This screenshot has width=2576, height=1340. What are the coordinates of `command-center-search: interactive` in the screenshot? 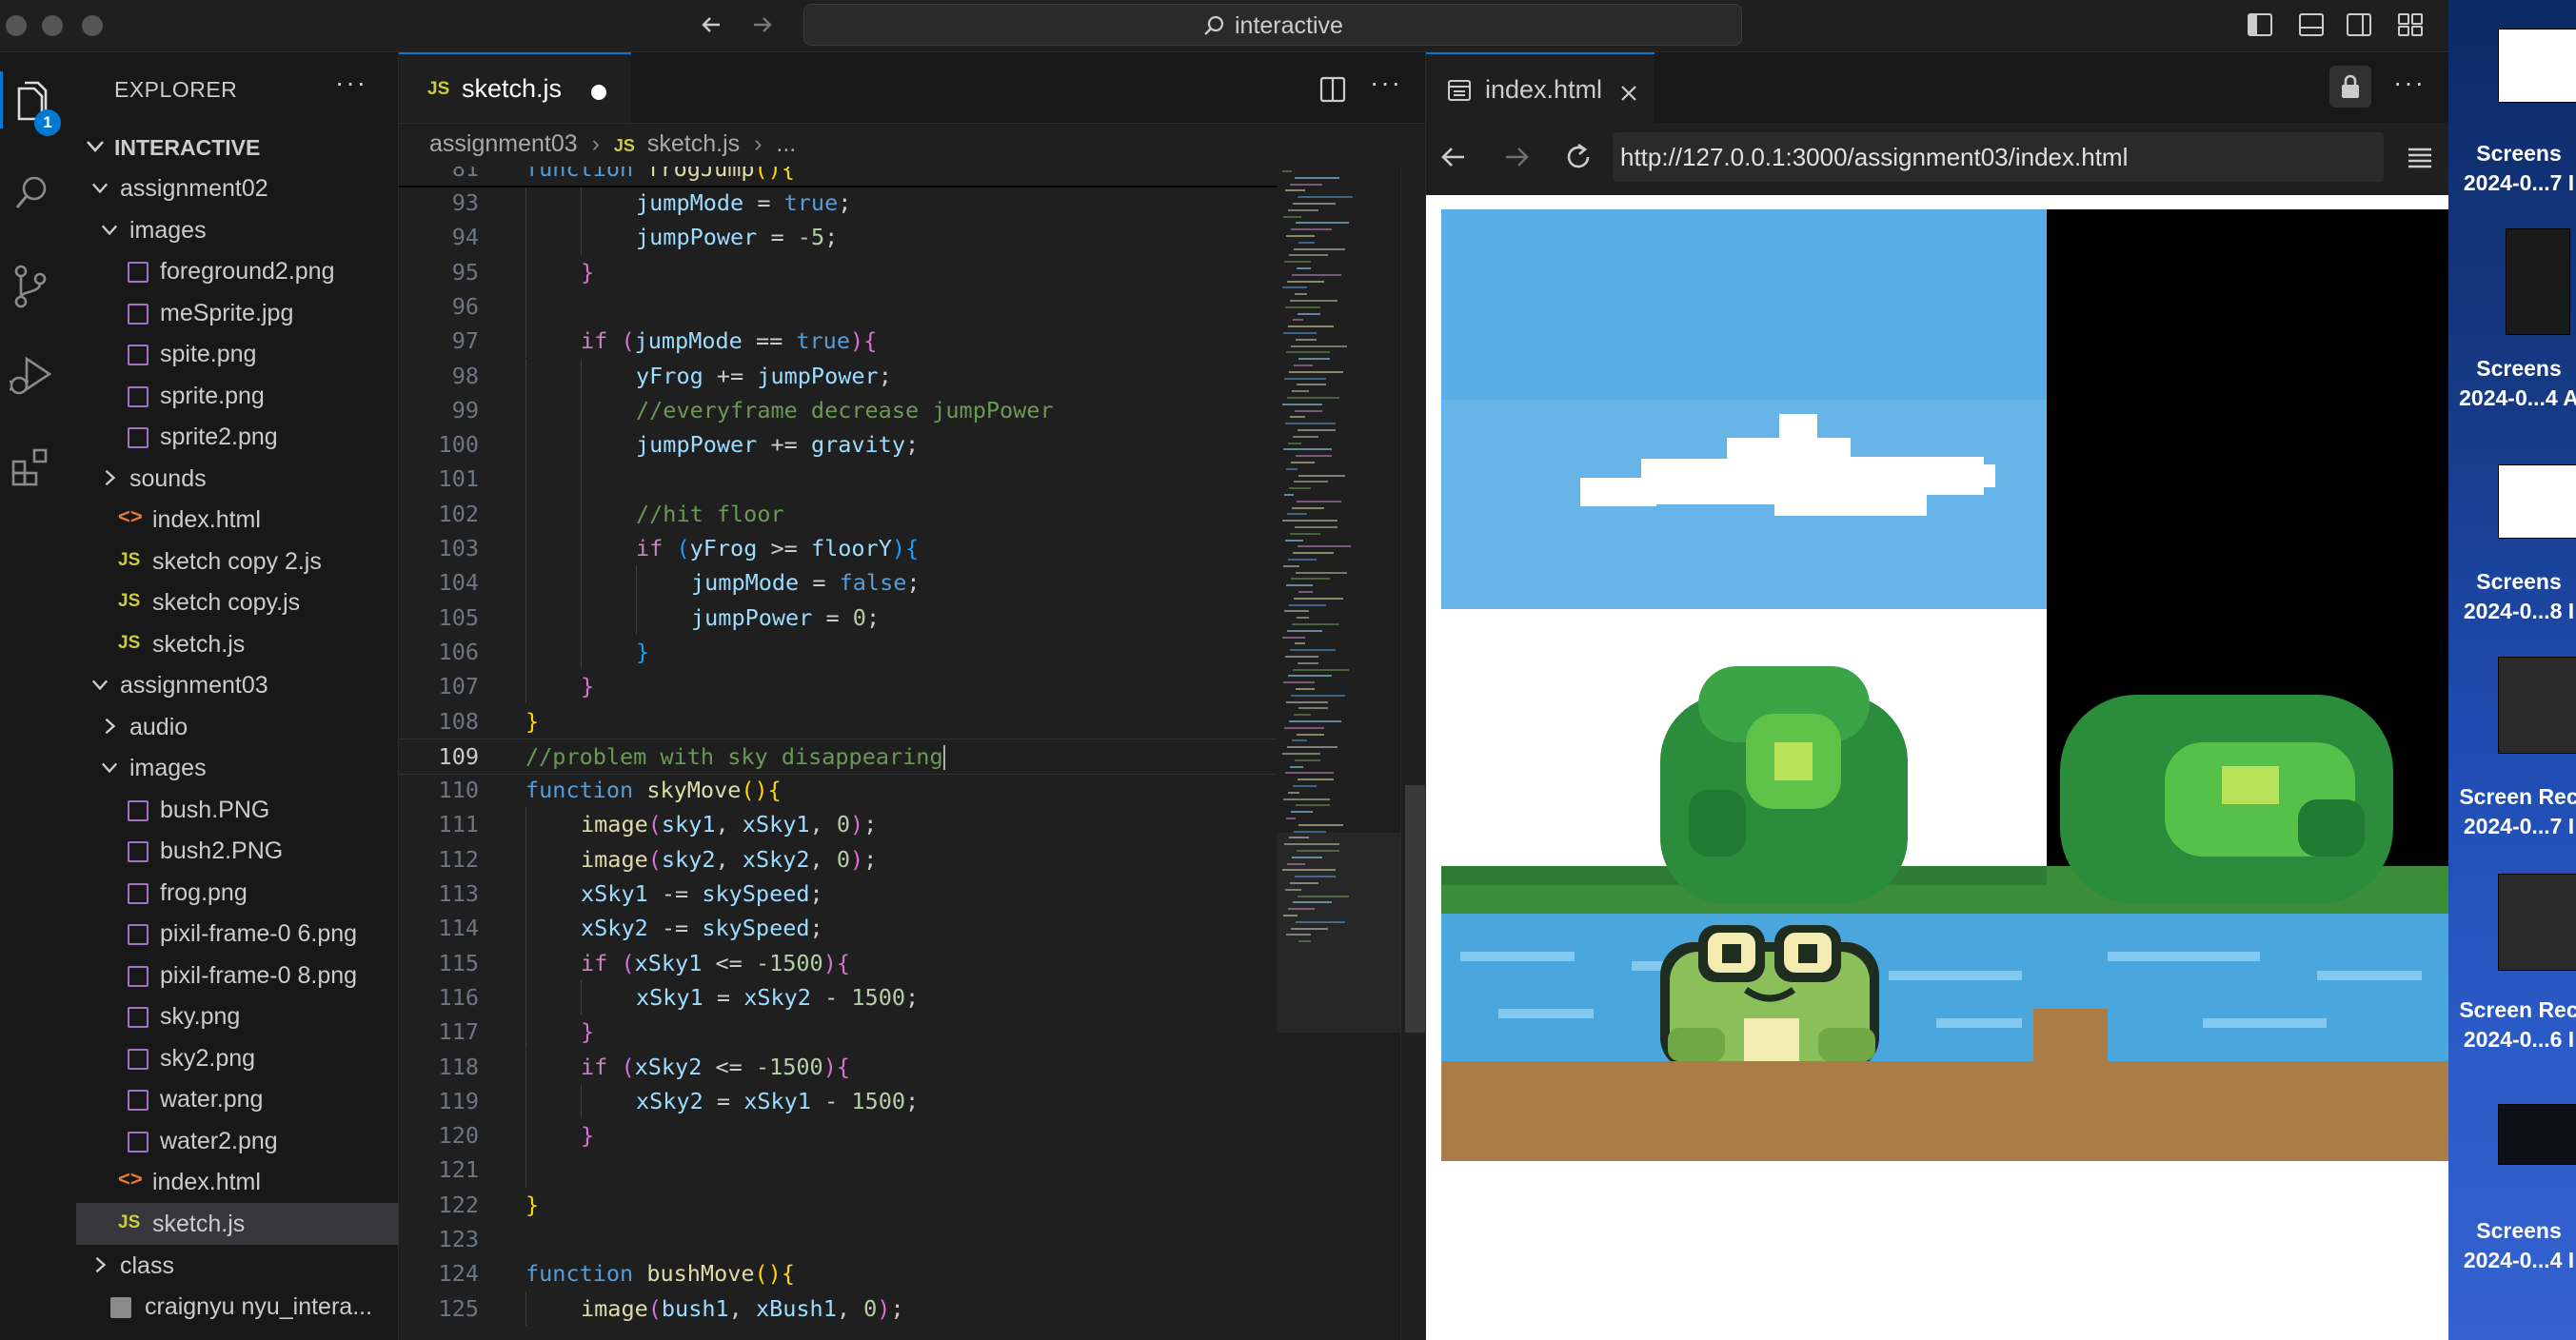 It's located at (1272, 25).